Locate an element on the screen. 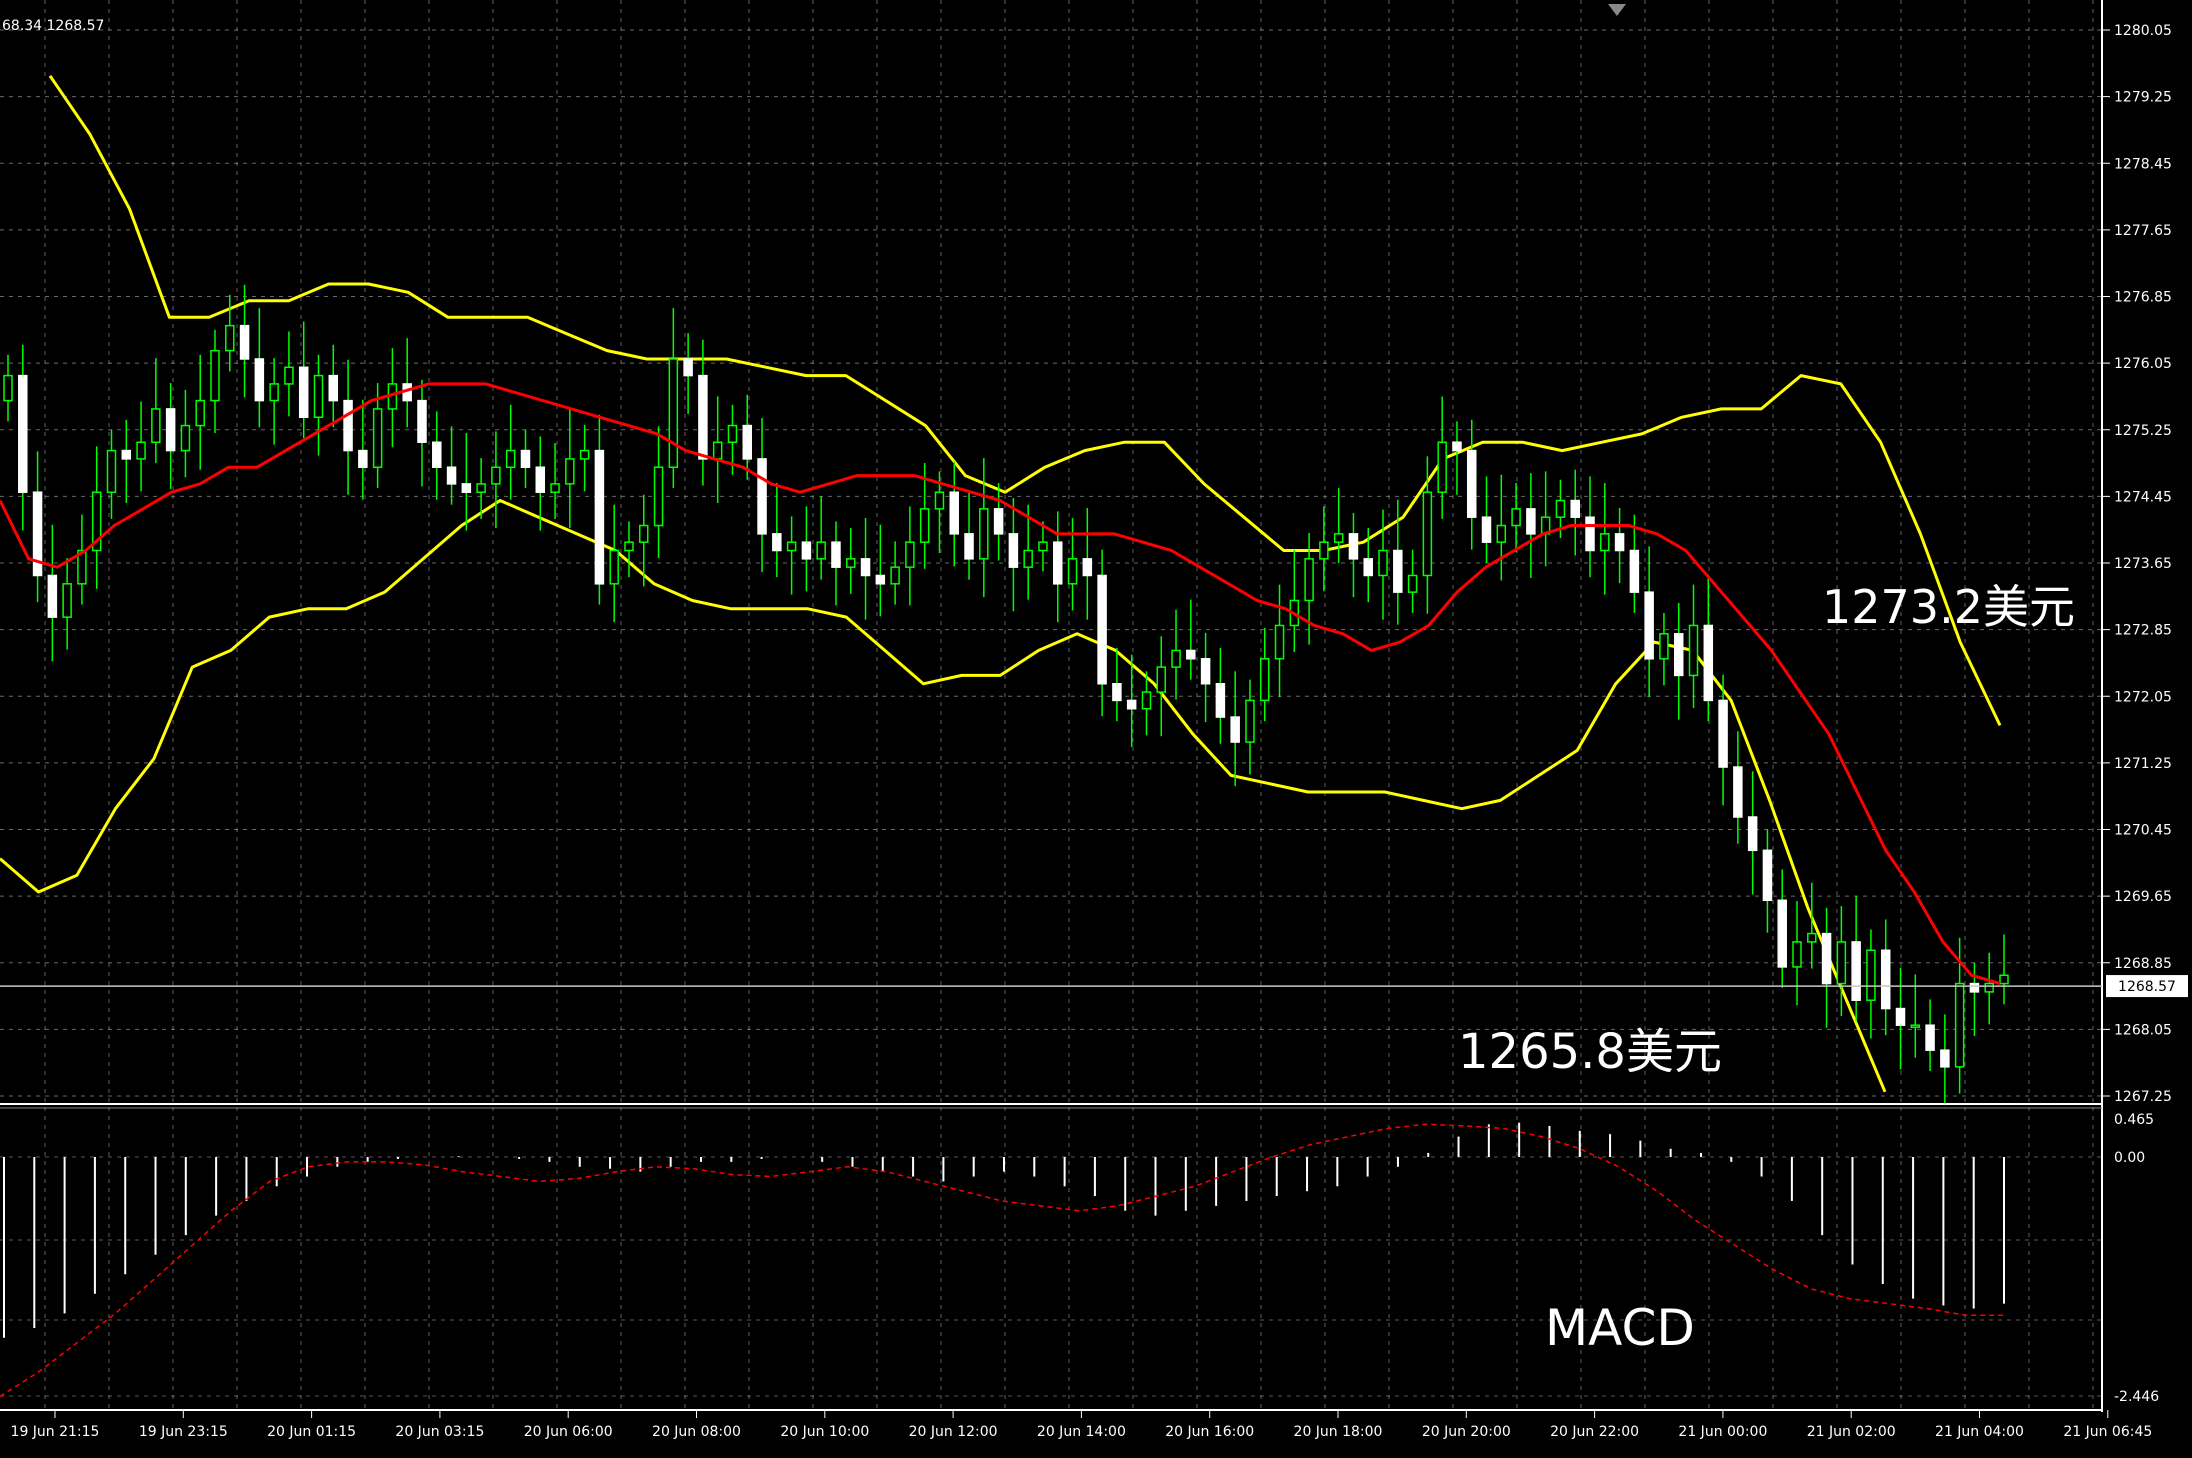  x-tick-label: 20 Jun 12:00 is located at coordinates (953, 1432).